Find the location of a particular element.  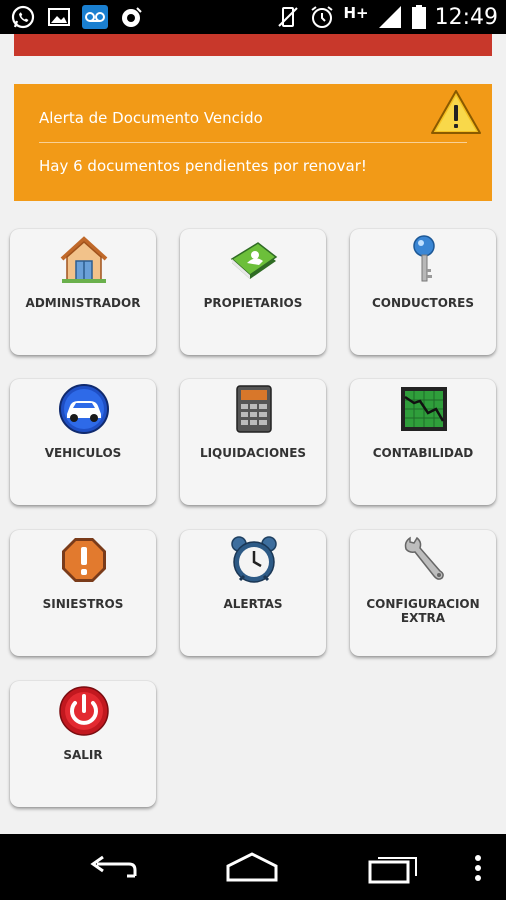

tile-label: CONDUCTORES is located at coordinates (423, 303).